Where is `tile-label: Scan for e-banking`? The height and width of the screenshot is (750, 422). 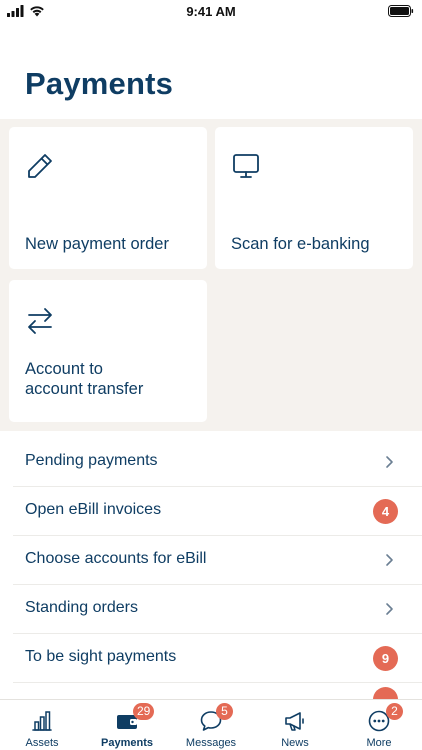
tile-label: Scan for e-banking is located at coordinates (300, 244).